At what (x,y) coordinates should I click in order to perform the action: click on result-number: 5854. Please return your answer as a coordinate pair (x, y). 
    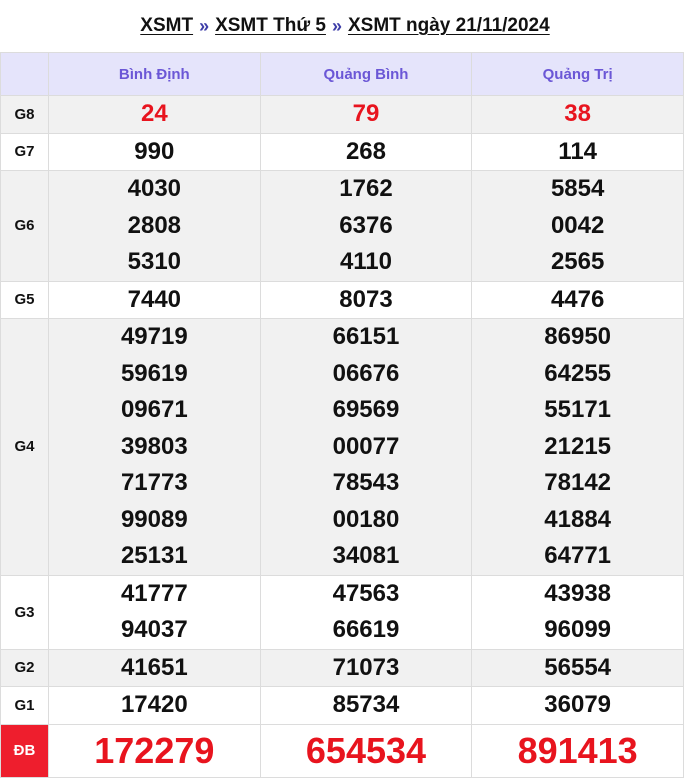
    Looking at the image, I should click on (577, 189).